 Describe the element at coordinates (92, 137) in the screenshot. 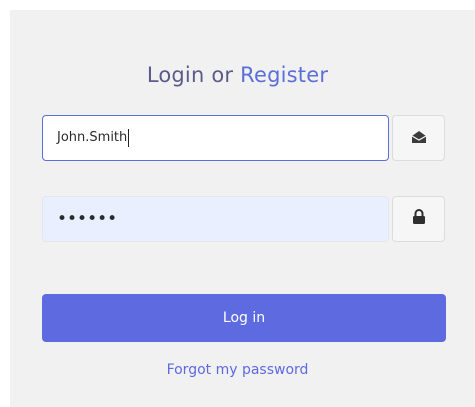

I see `username-value: John.Smith` at that location.